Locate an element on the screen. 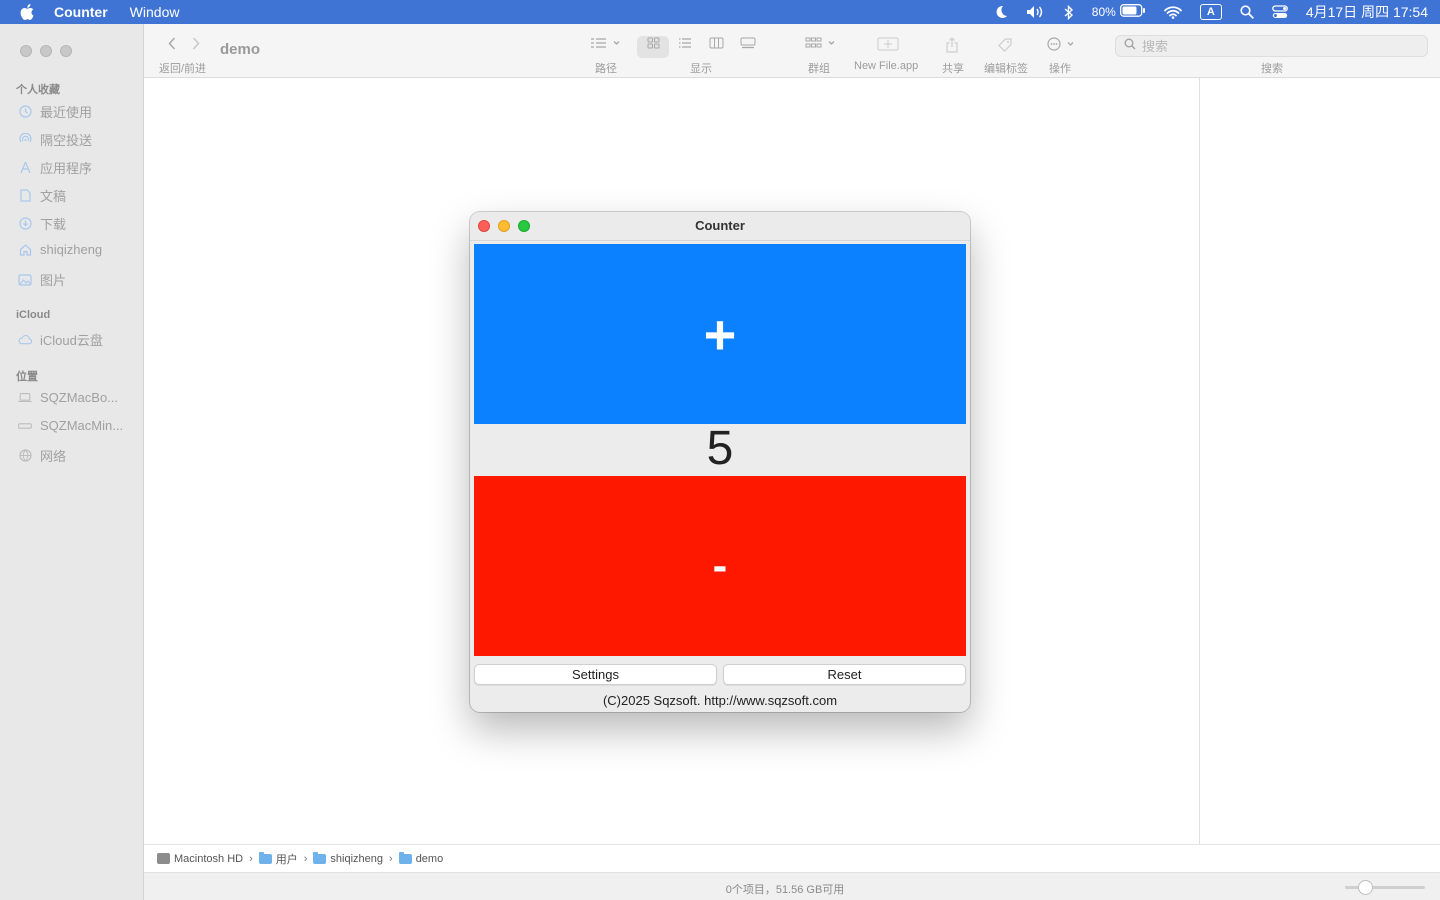  bluetooth-icon is located at coordinates (1069, 12).